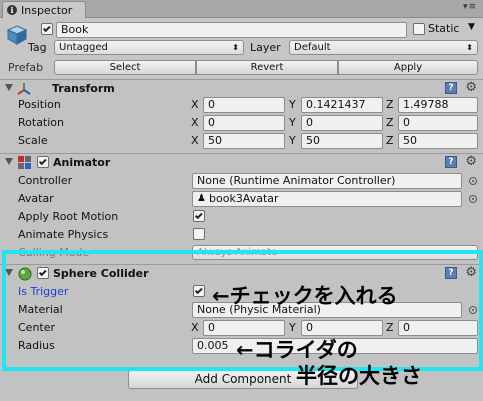 The width and height of the screenshot is (483, 401). What do you see at coordinates (244, 123) in the screenshot?
I see `rotation-x-field: 0` at bounding box center [244, 123].